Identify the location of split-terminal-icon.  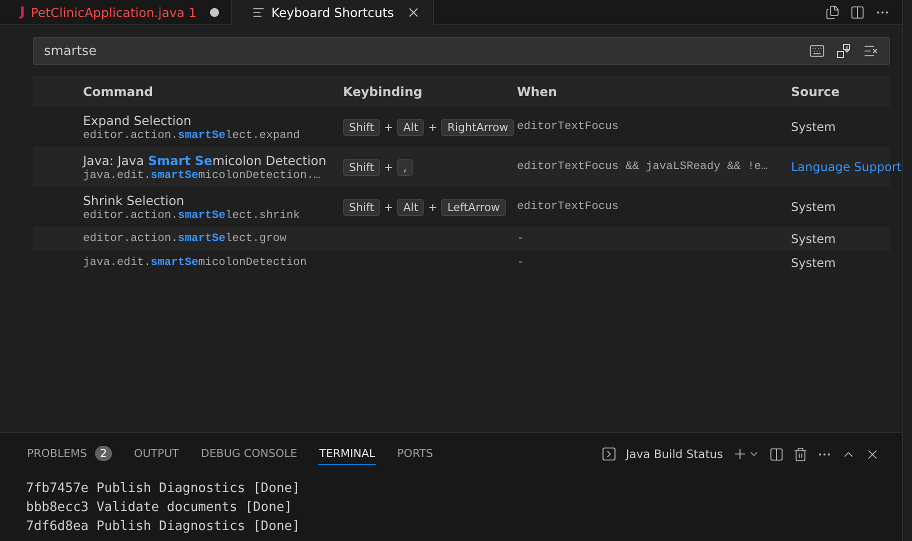
(776, 454).